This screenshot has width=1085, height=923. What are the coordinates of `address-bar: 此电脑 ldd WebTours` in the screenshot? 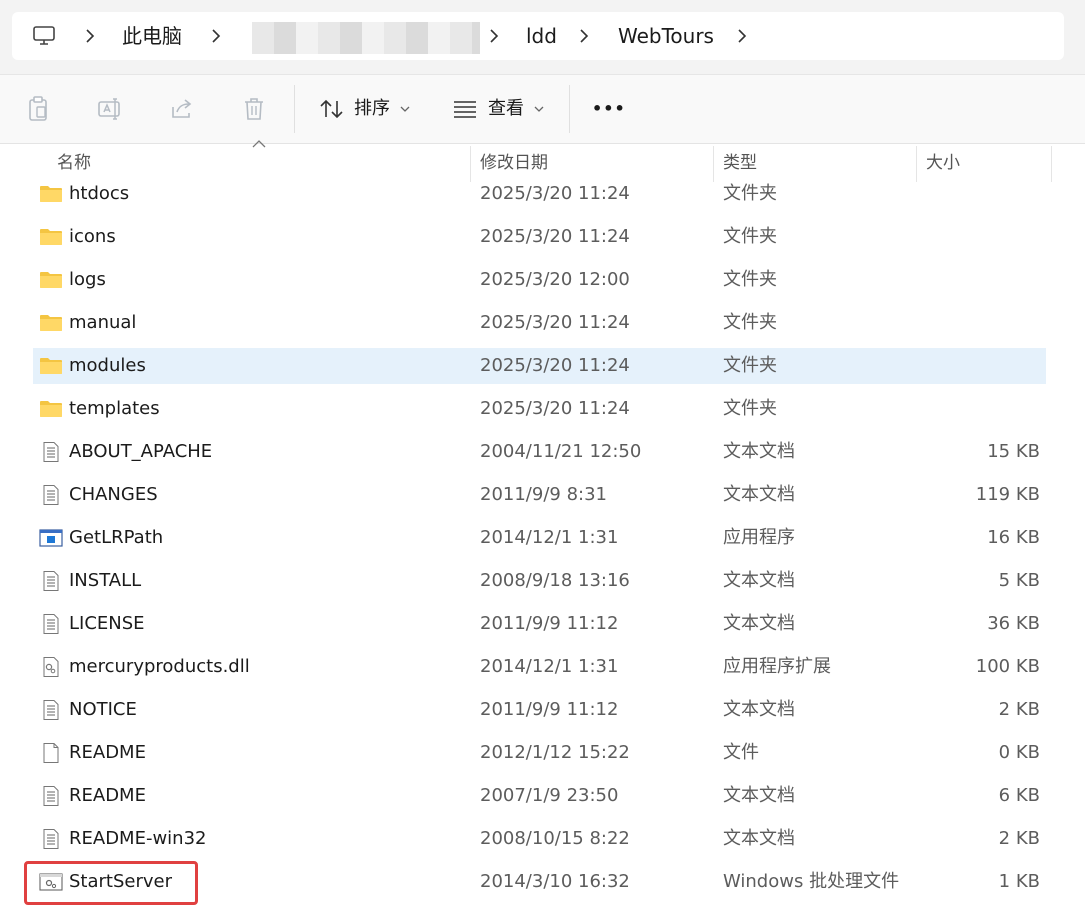 It's located at (538, 36).